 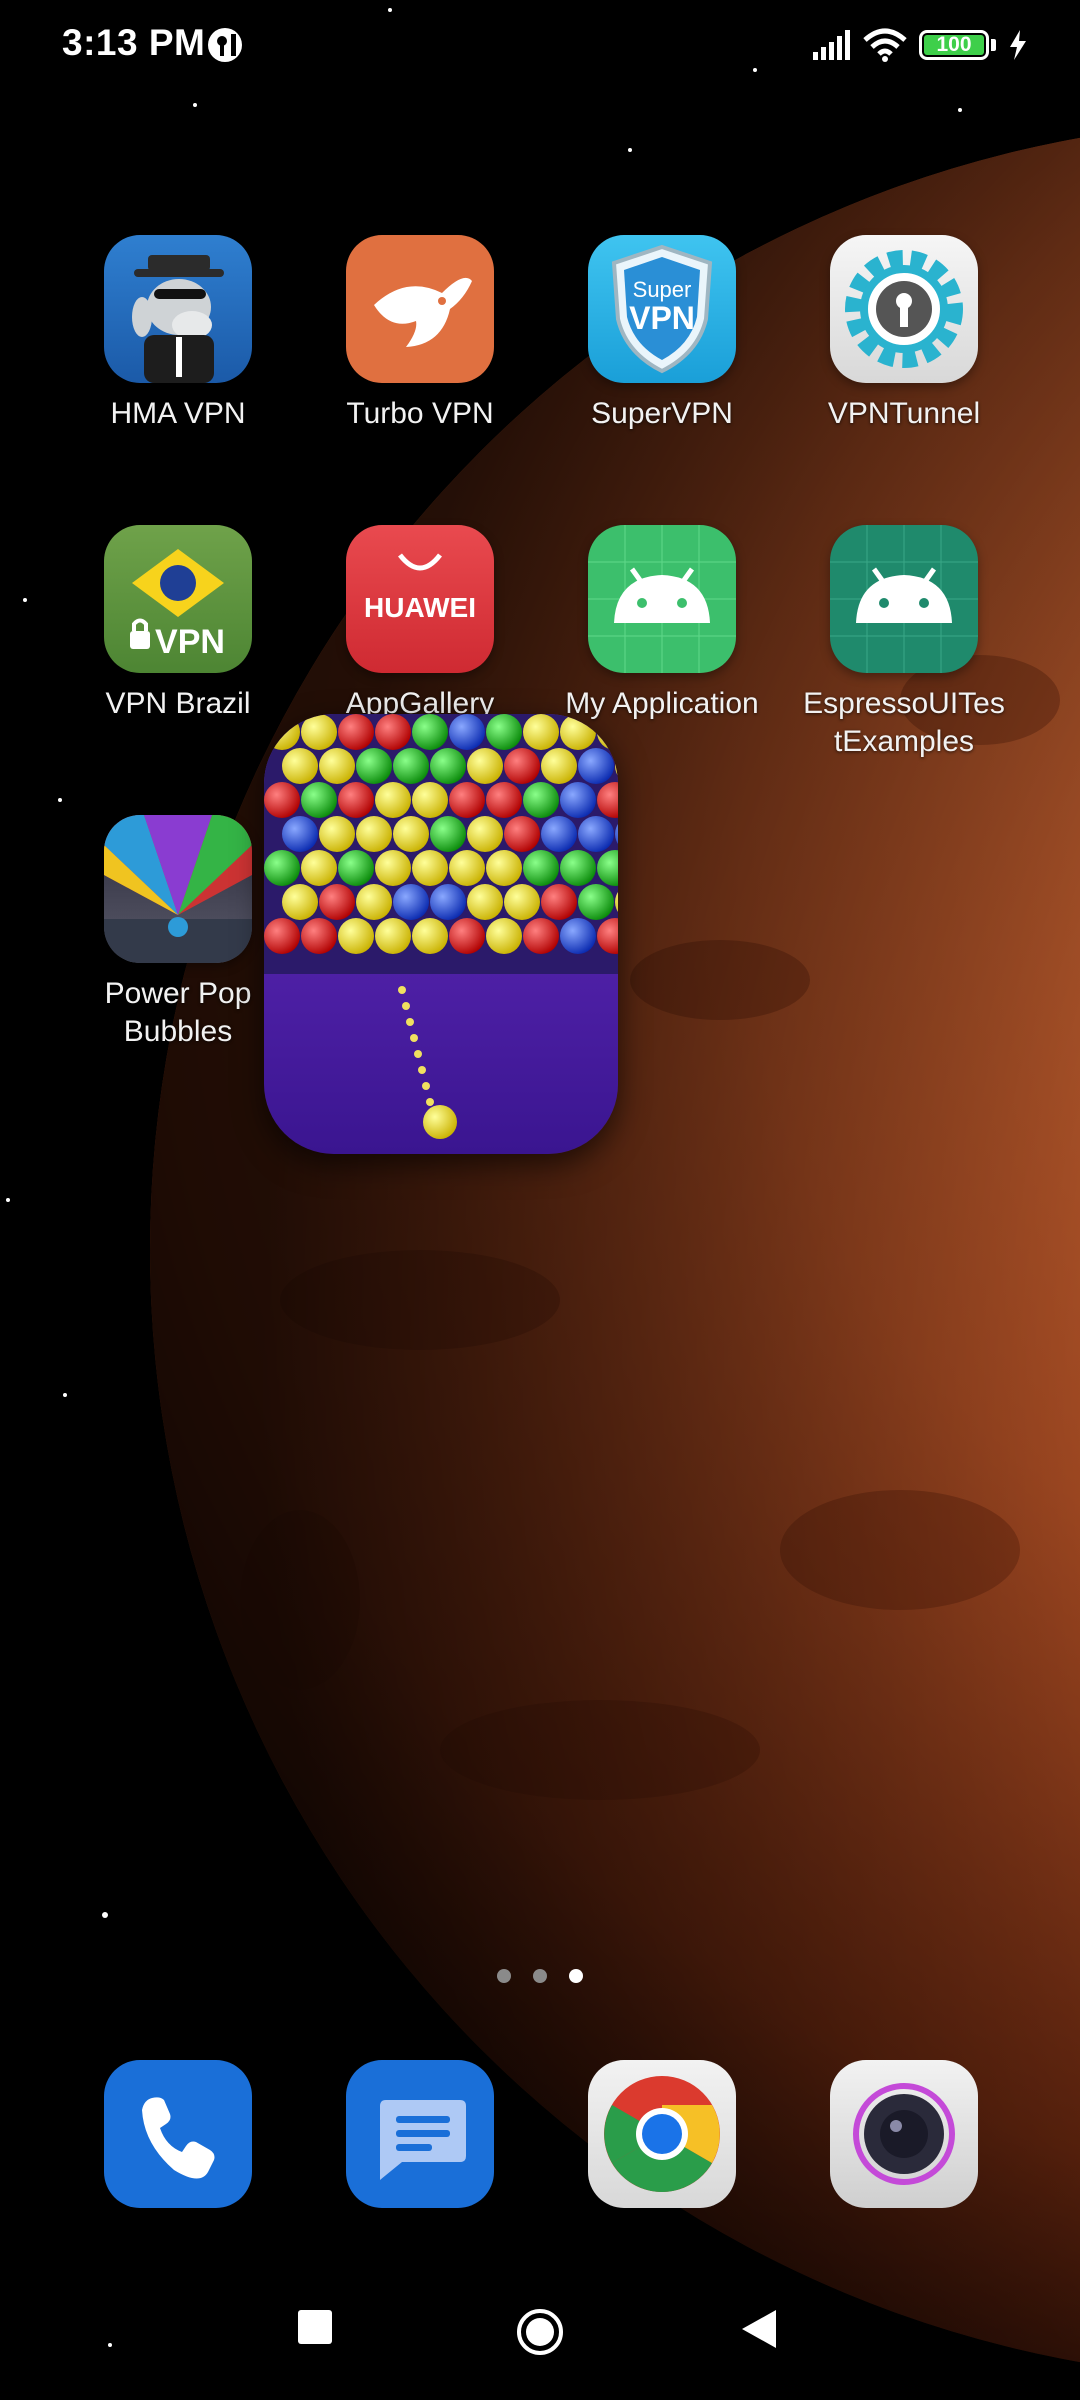 I want to click on app-hma-vpn: HMA VPN, so click(x=178, y=334).